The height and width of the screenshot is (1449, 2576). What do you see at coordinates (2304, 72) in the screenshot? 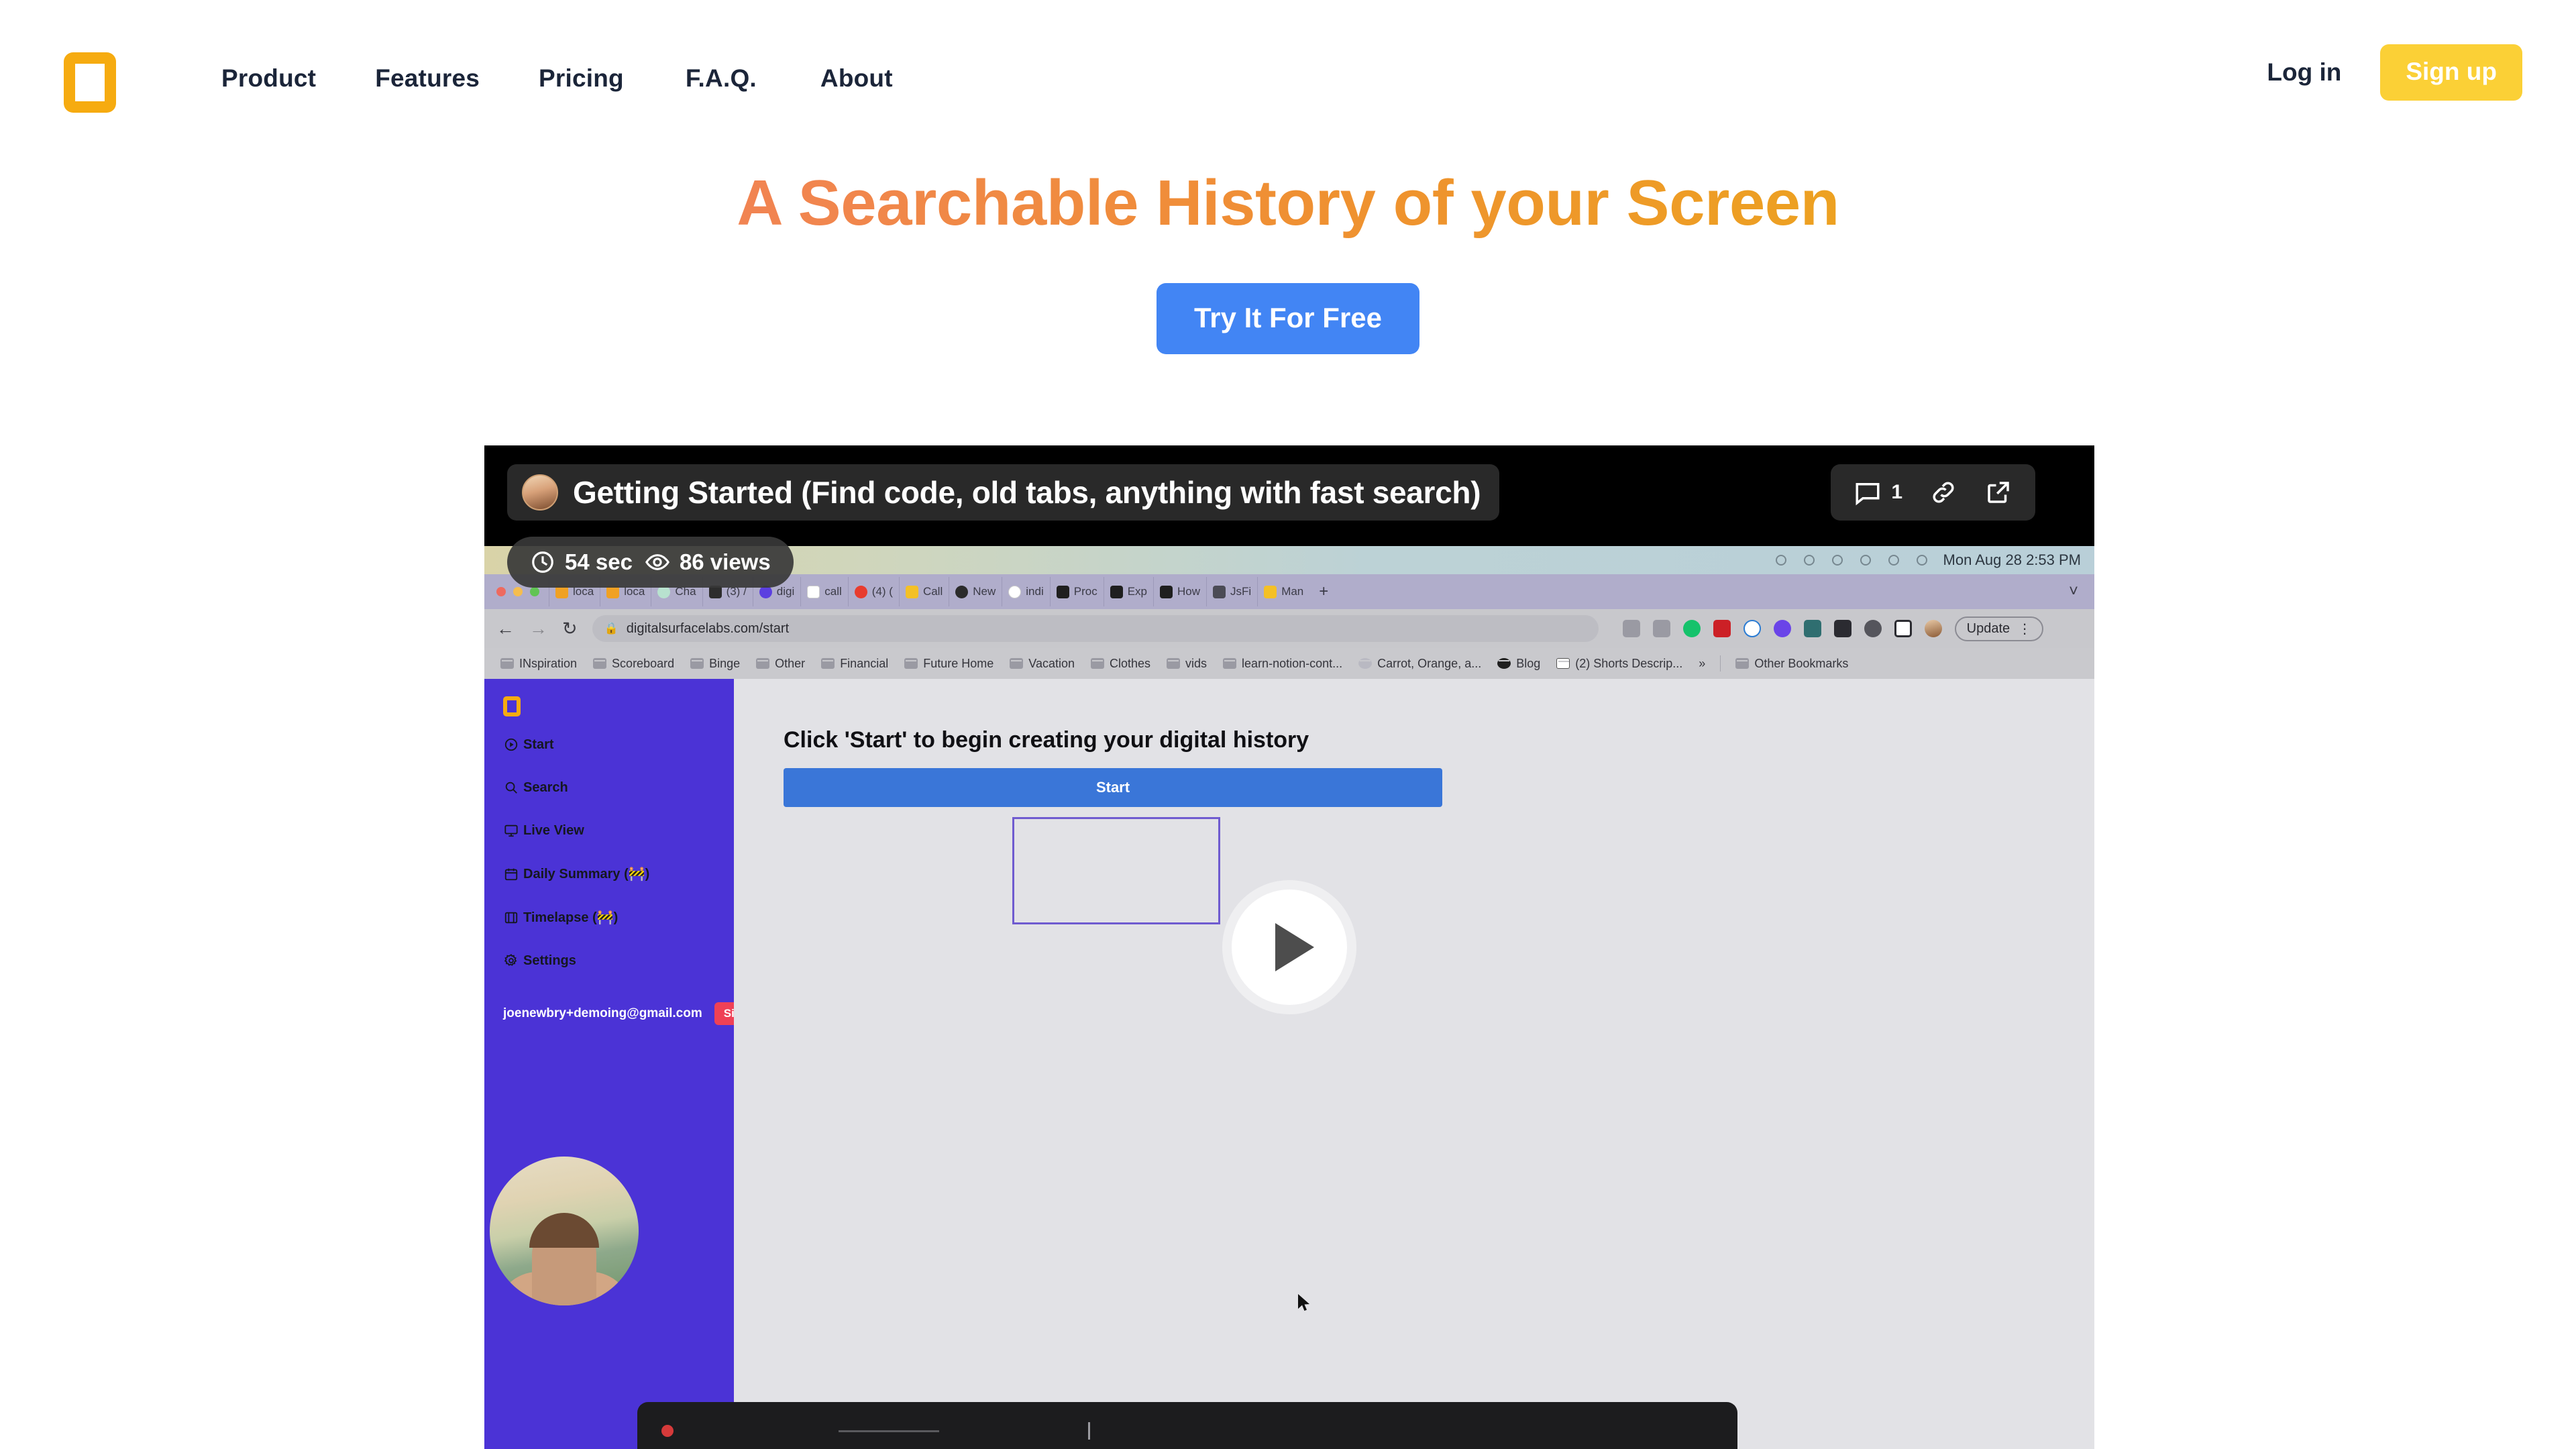
I see `login-link: Log in` at bounding box center [2304, 72].